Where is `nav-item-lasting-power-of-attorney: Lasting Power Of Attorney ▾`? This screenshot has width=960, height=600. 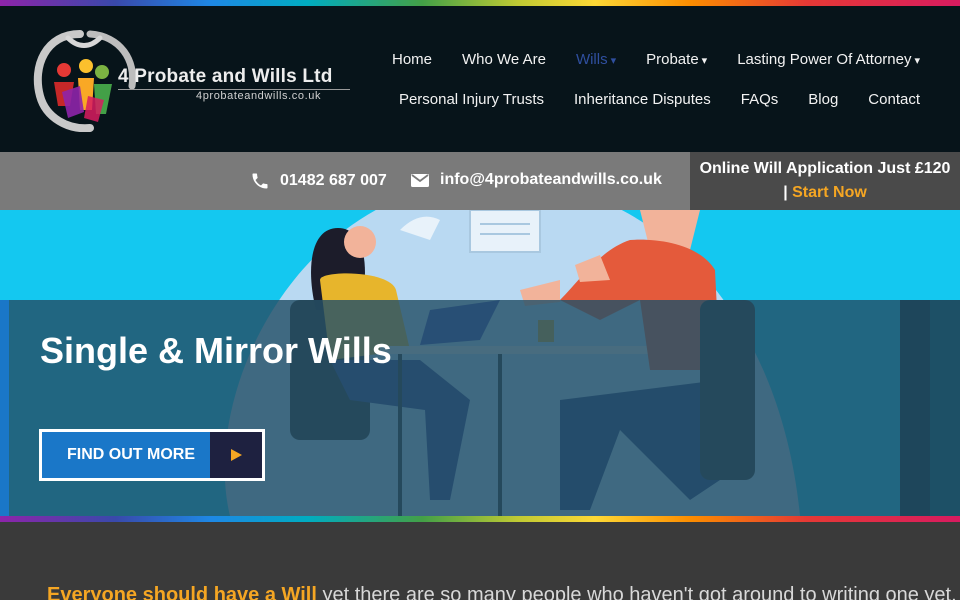 nav-item-lasting-power-of-attorney: Lasting Power Of Attorney ▾ is located at coordinates (828, 59).